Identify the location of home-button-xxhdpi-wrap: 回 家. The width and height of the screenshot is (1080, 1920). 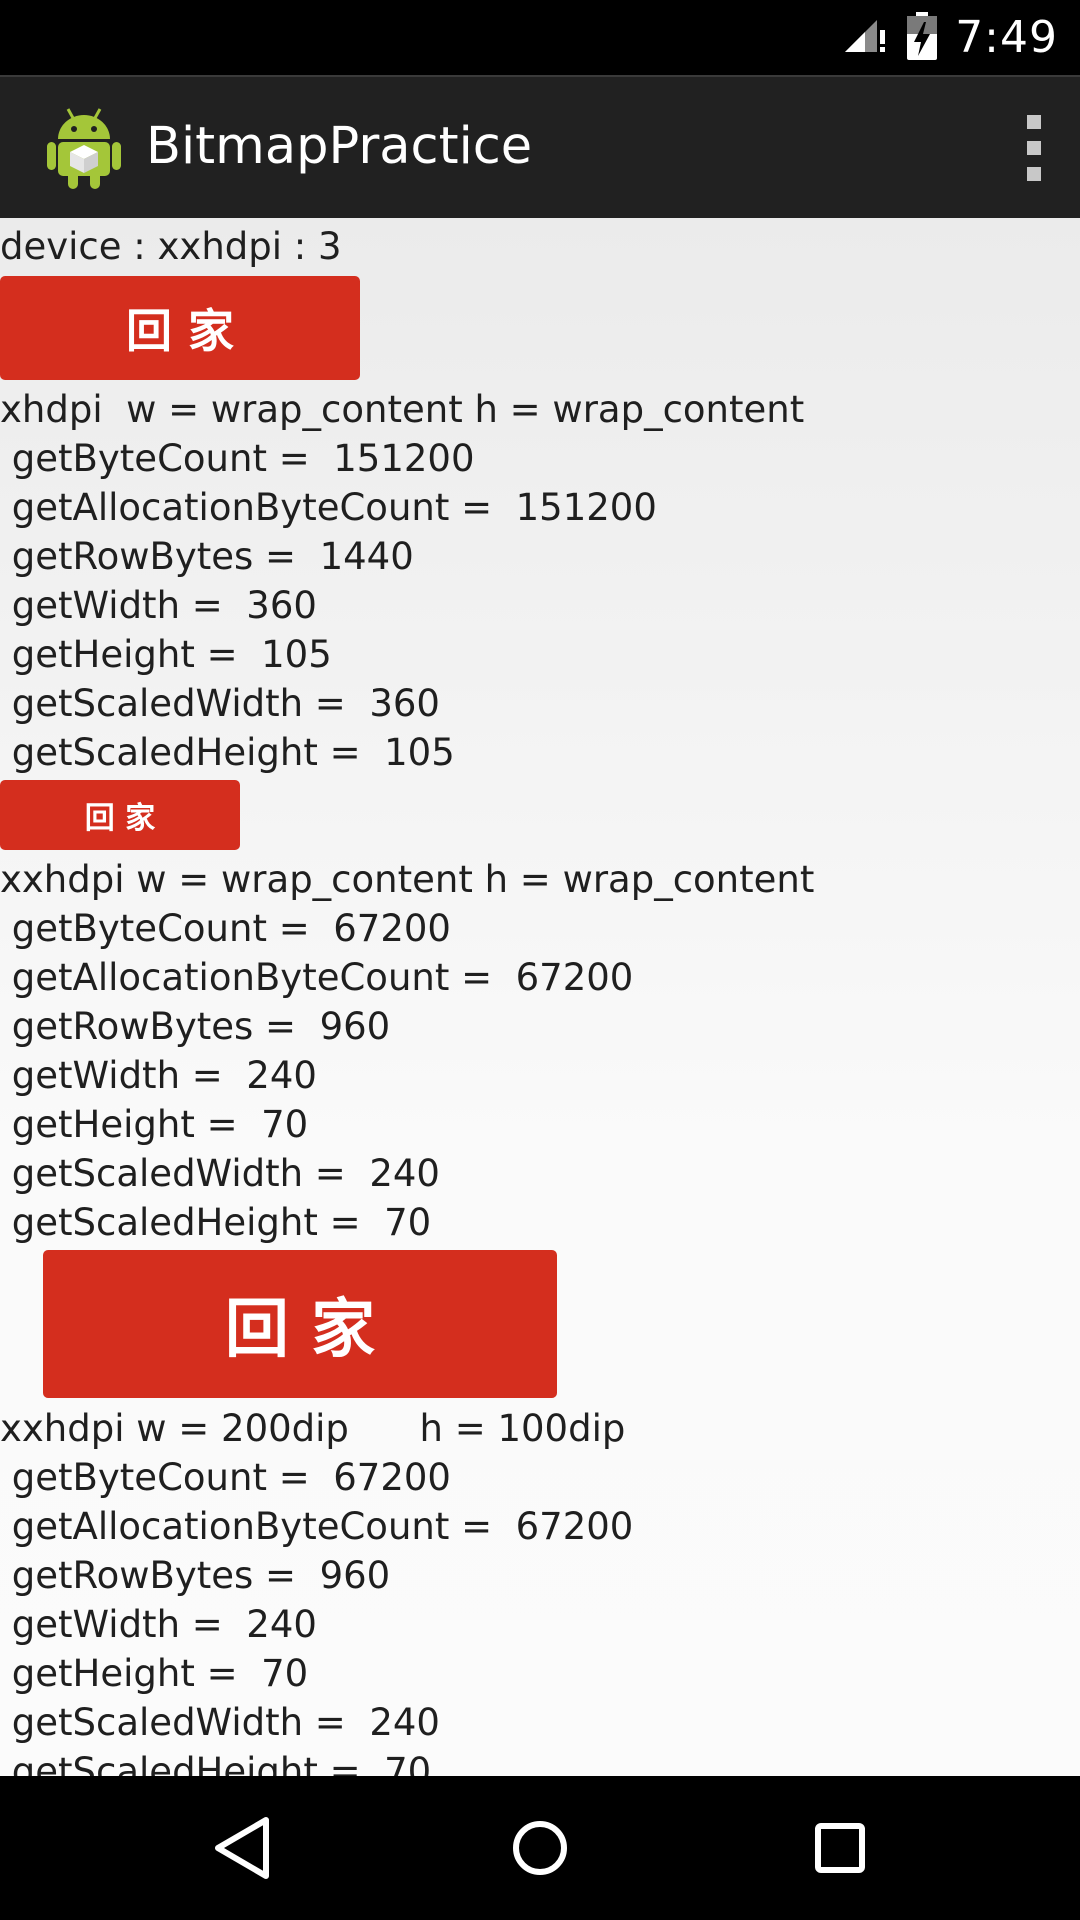
(120, 815).